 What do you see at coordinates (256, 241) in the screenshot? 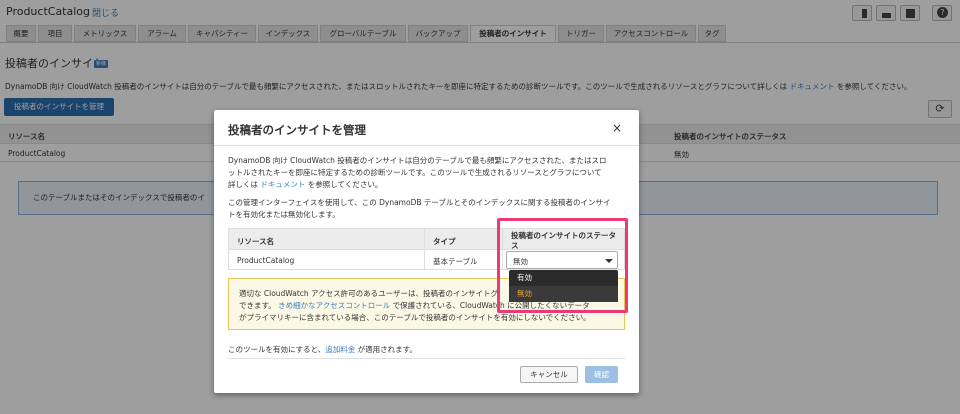
I see `column-header-resource: リソース名` at bounding box center [256, 241].